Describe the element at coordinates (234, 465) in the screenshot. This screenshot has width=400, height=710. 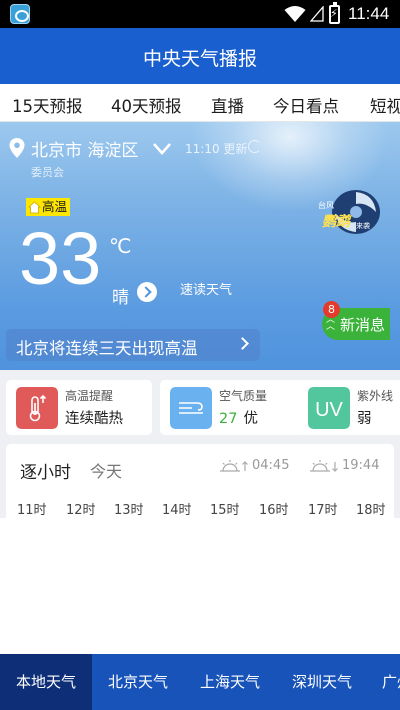
I see `sunrise-icon` at that location.